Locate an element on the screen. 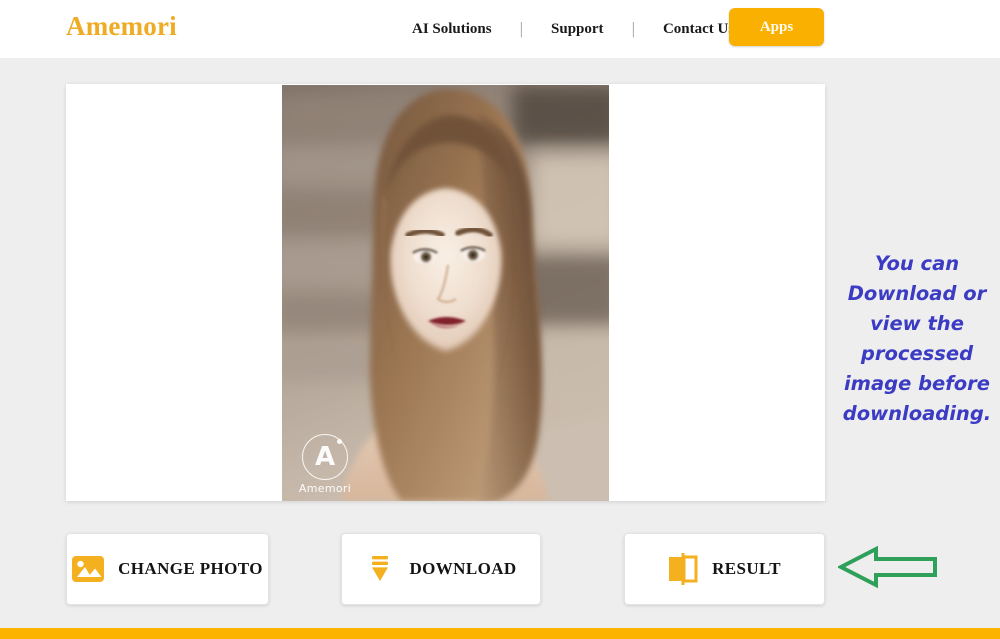 The width and height of the screenshot is (1000, 639). nav-item-contact-us: Contact Us is located at coordinates (698, 29).